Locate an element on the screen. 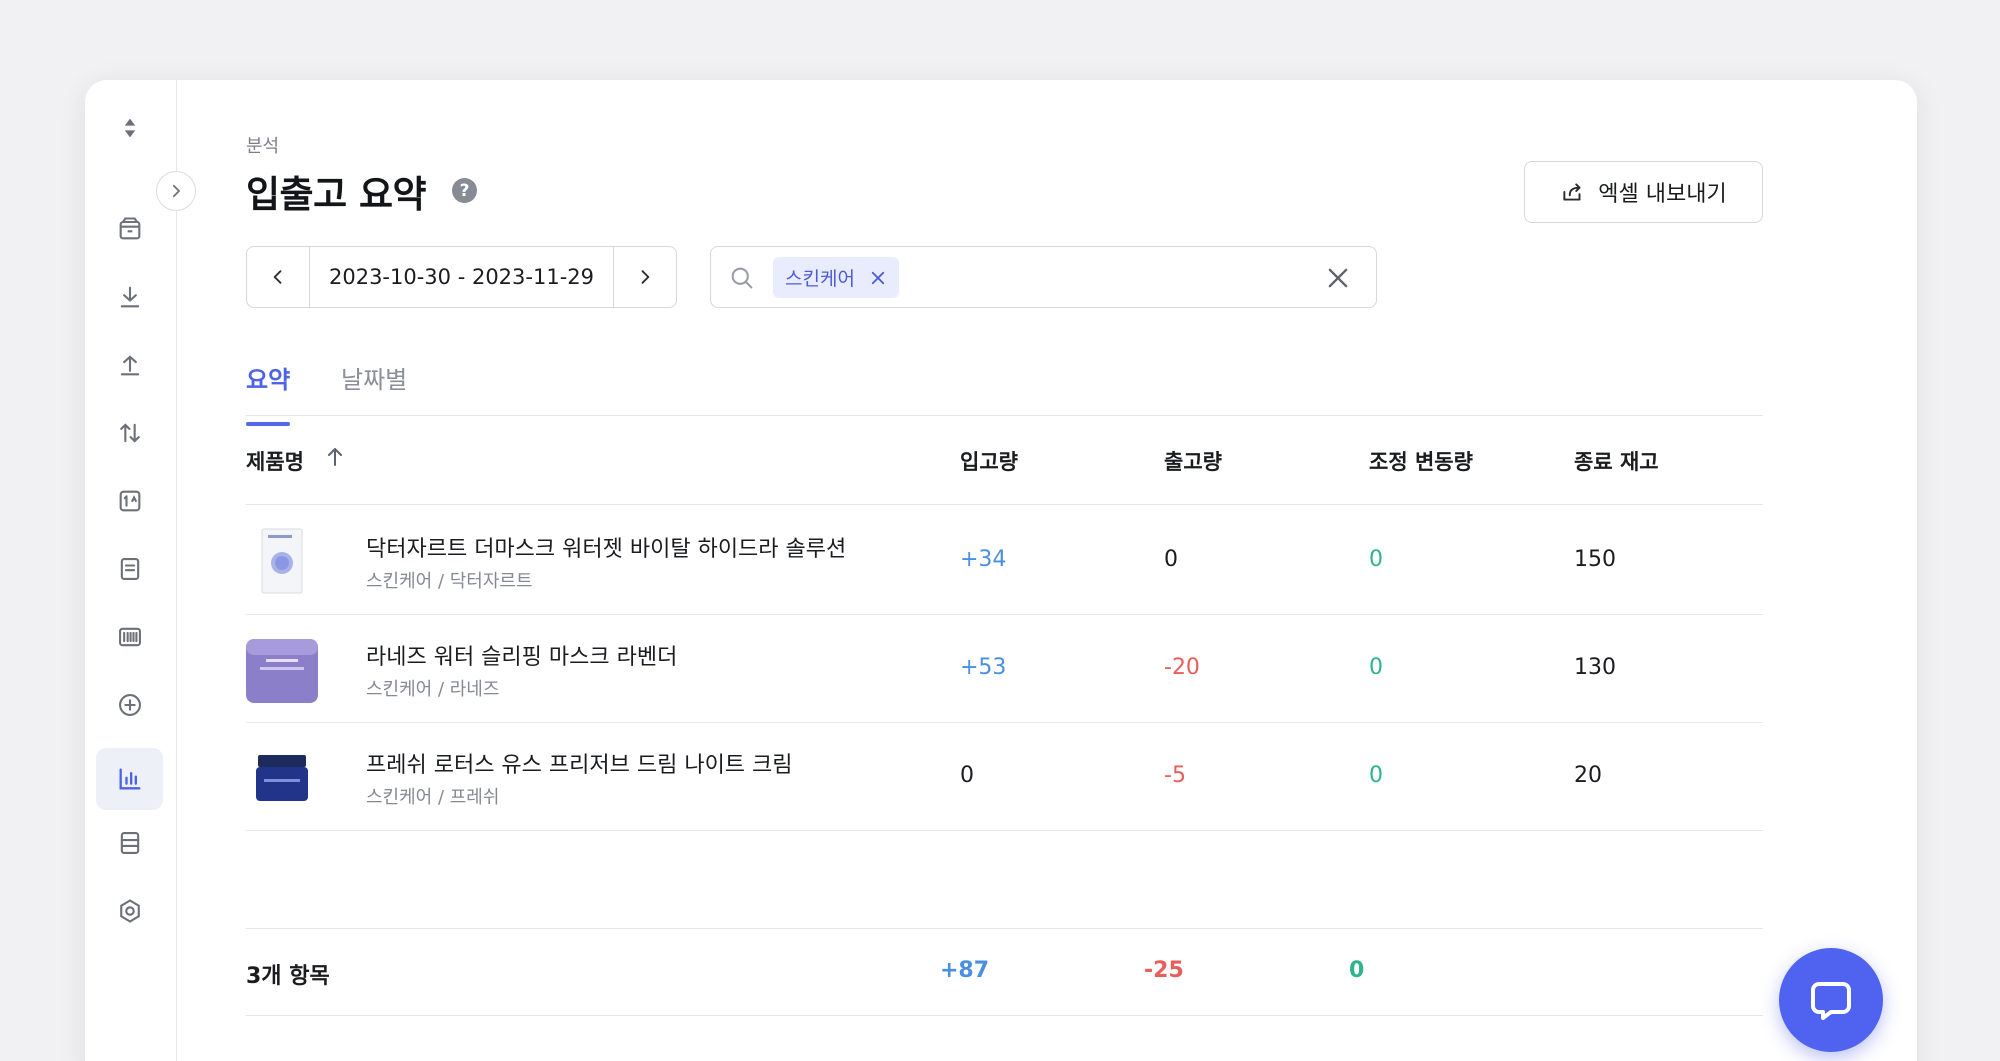 The height and width of the screenshot is (1061, 2000). share-icon is located at coordinates (1572, 192).